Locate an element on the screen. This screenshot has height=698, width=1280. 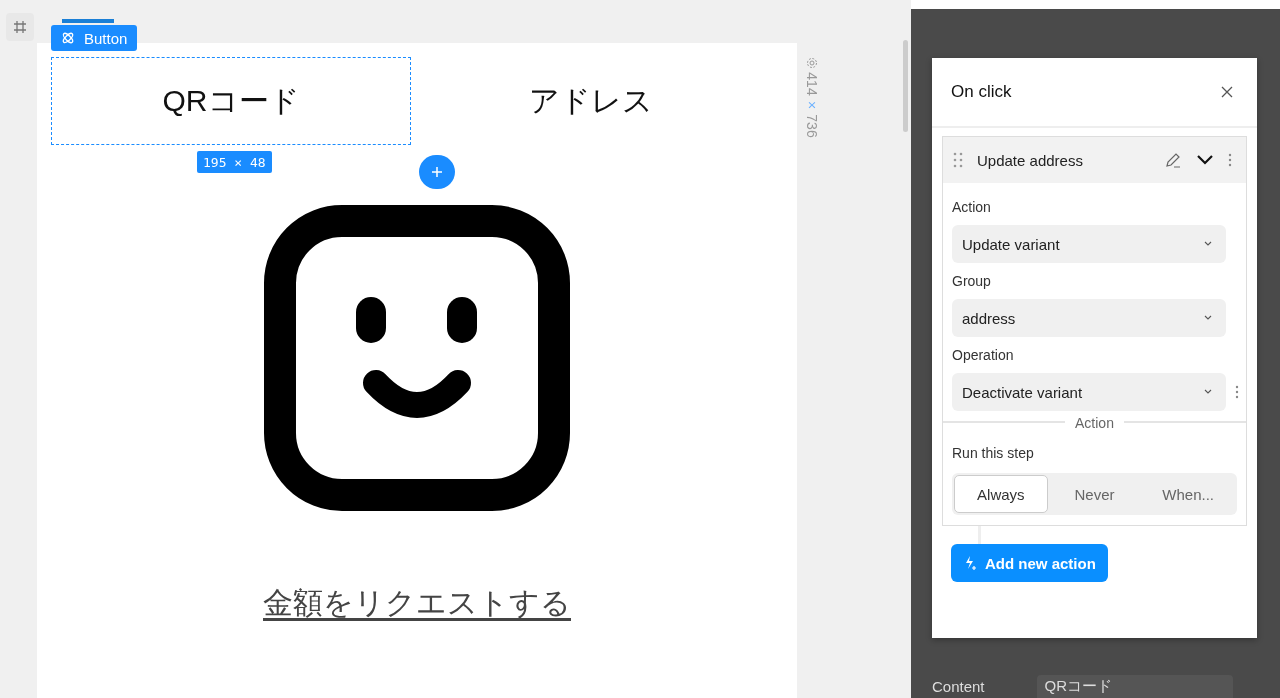
frame-height: 736 is located at coordinates (812, 126).